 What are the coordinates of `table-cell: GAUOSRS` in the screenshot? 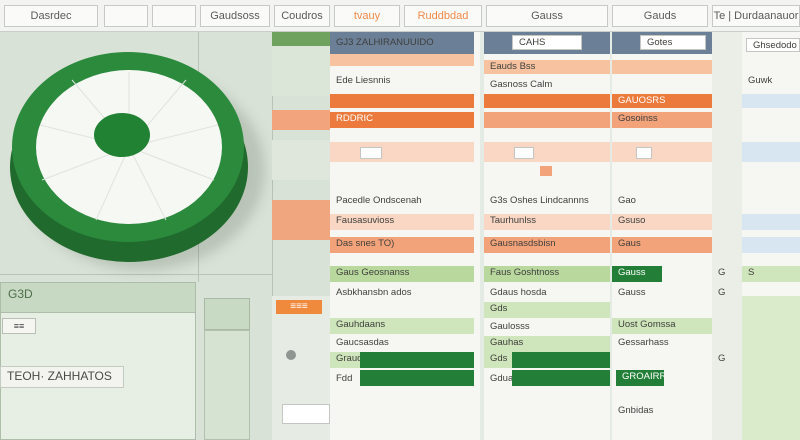 It's located at (662, 101).